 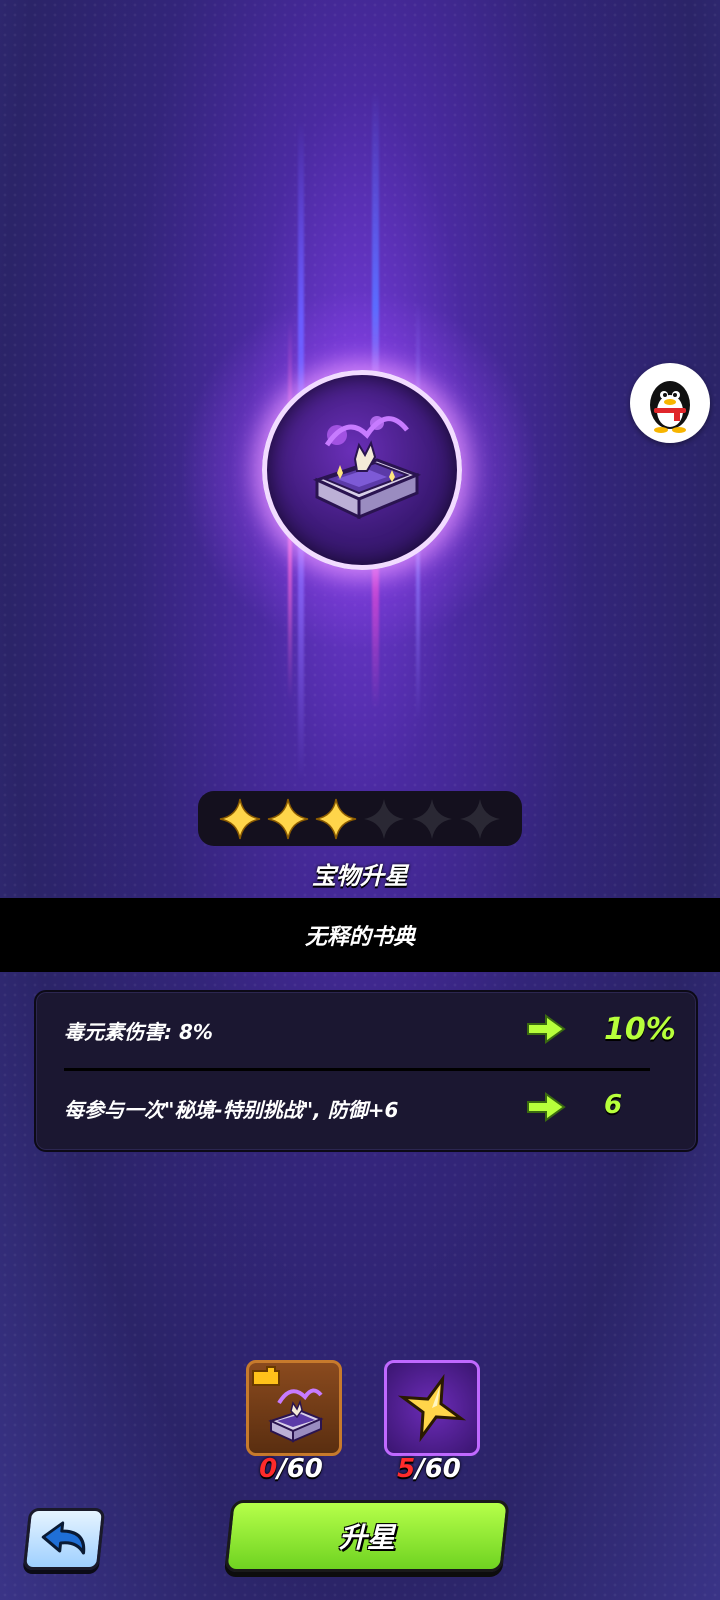 I want to click on attribute-row: 毒元素伤害: 8% 10%, so click(x=370, y=1029).